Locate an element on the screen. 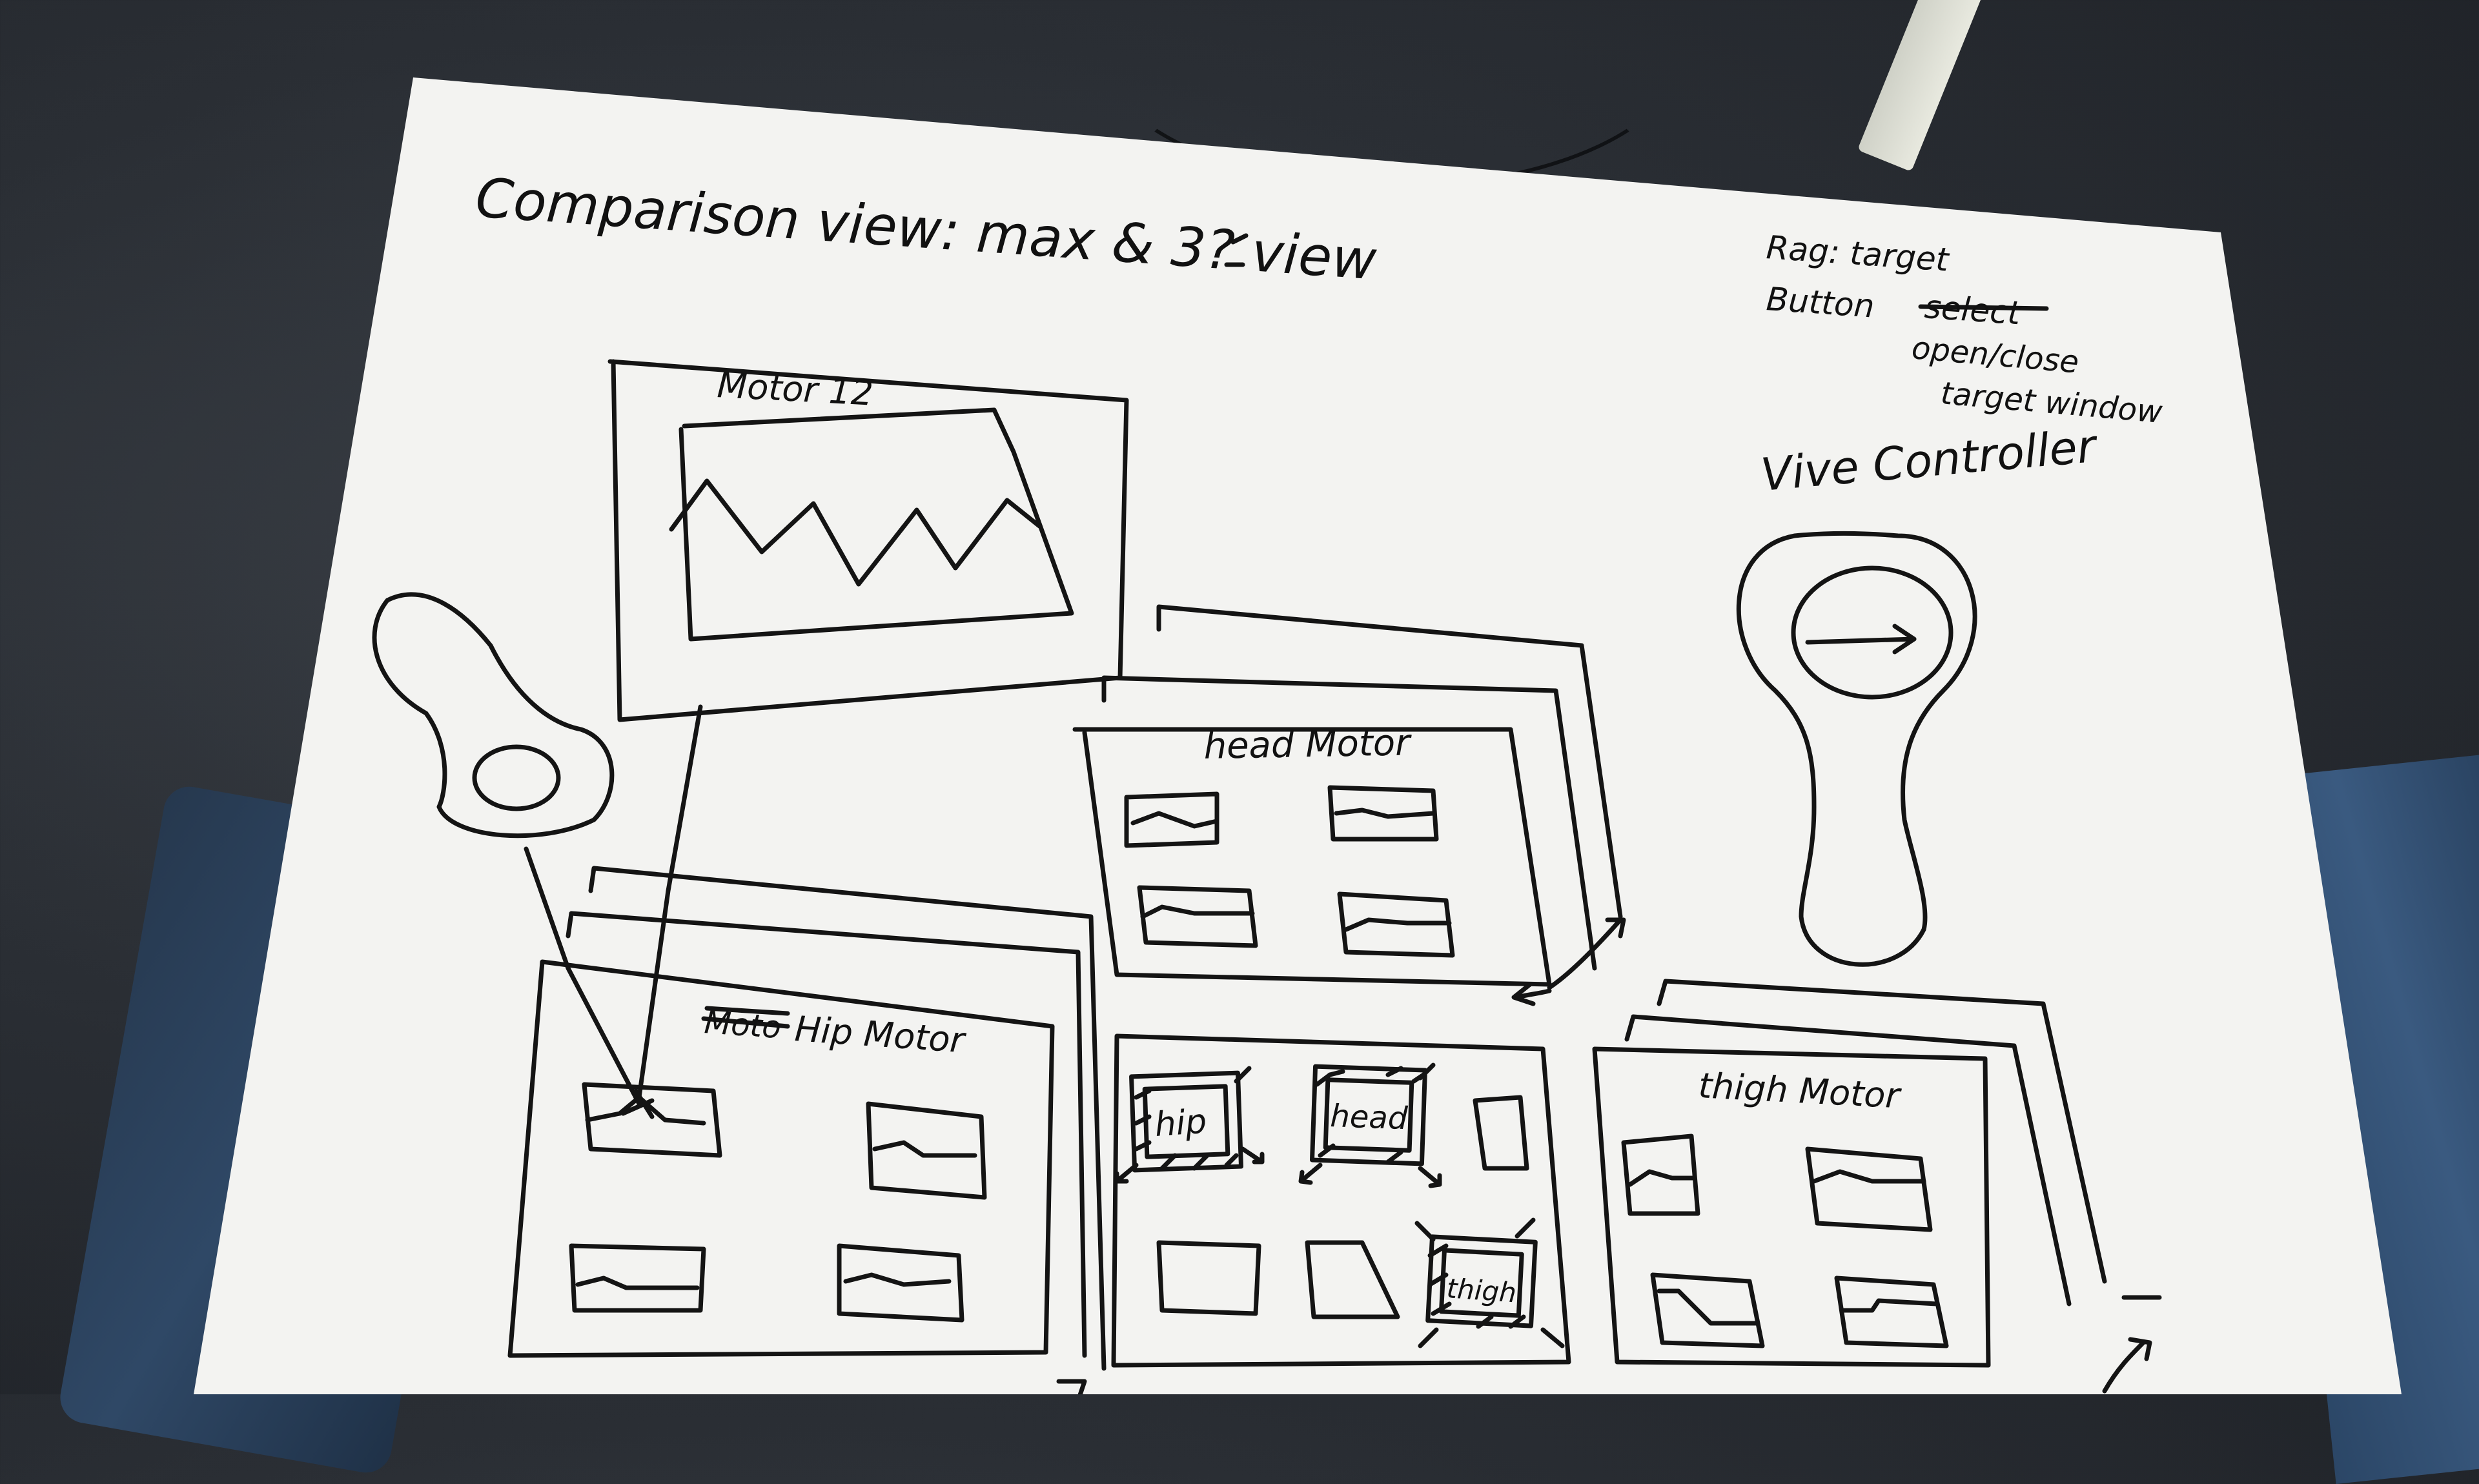 The width and height of the screenshot is (2479, 1484). target-tile-thigh: thigh is located at coordinates (1481, 1290).